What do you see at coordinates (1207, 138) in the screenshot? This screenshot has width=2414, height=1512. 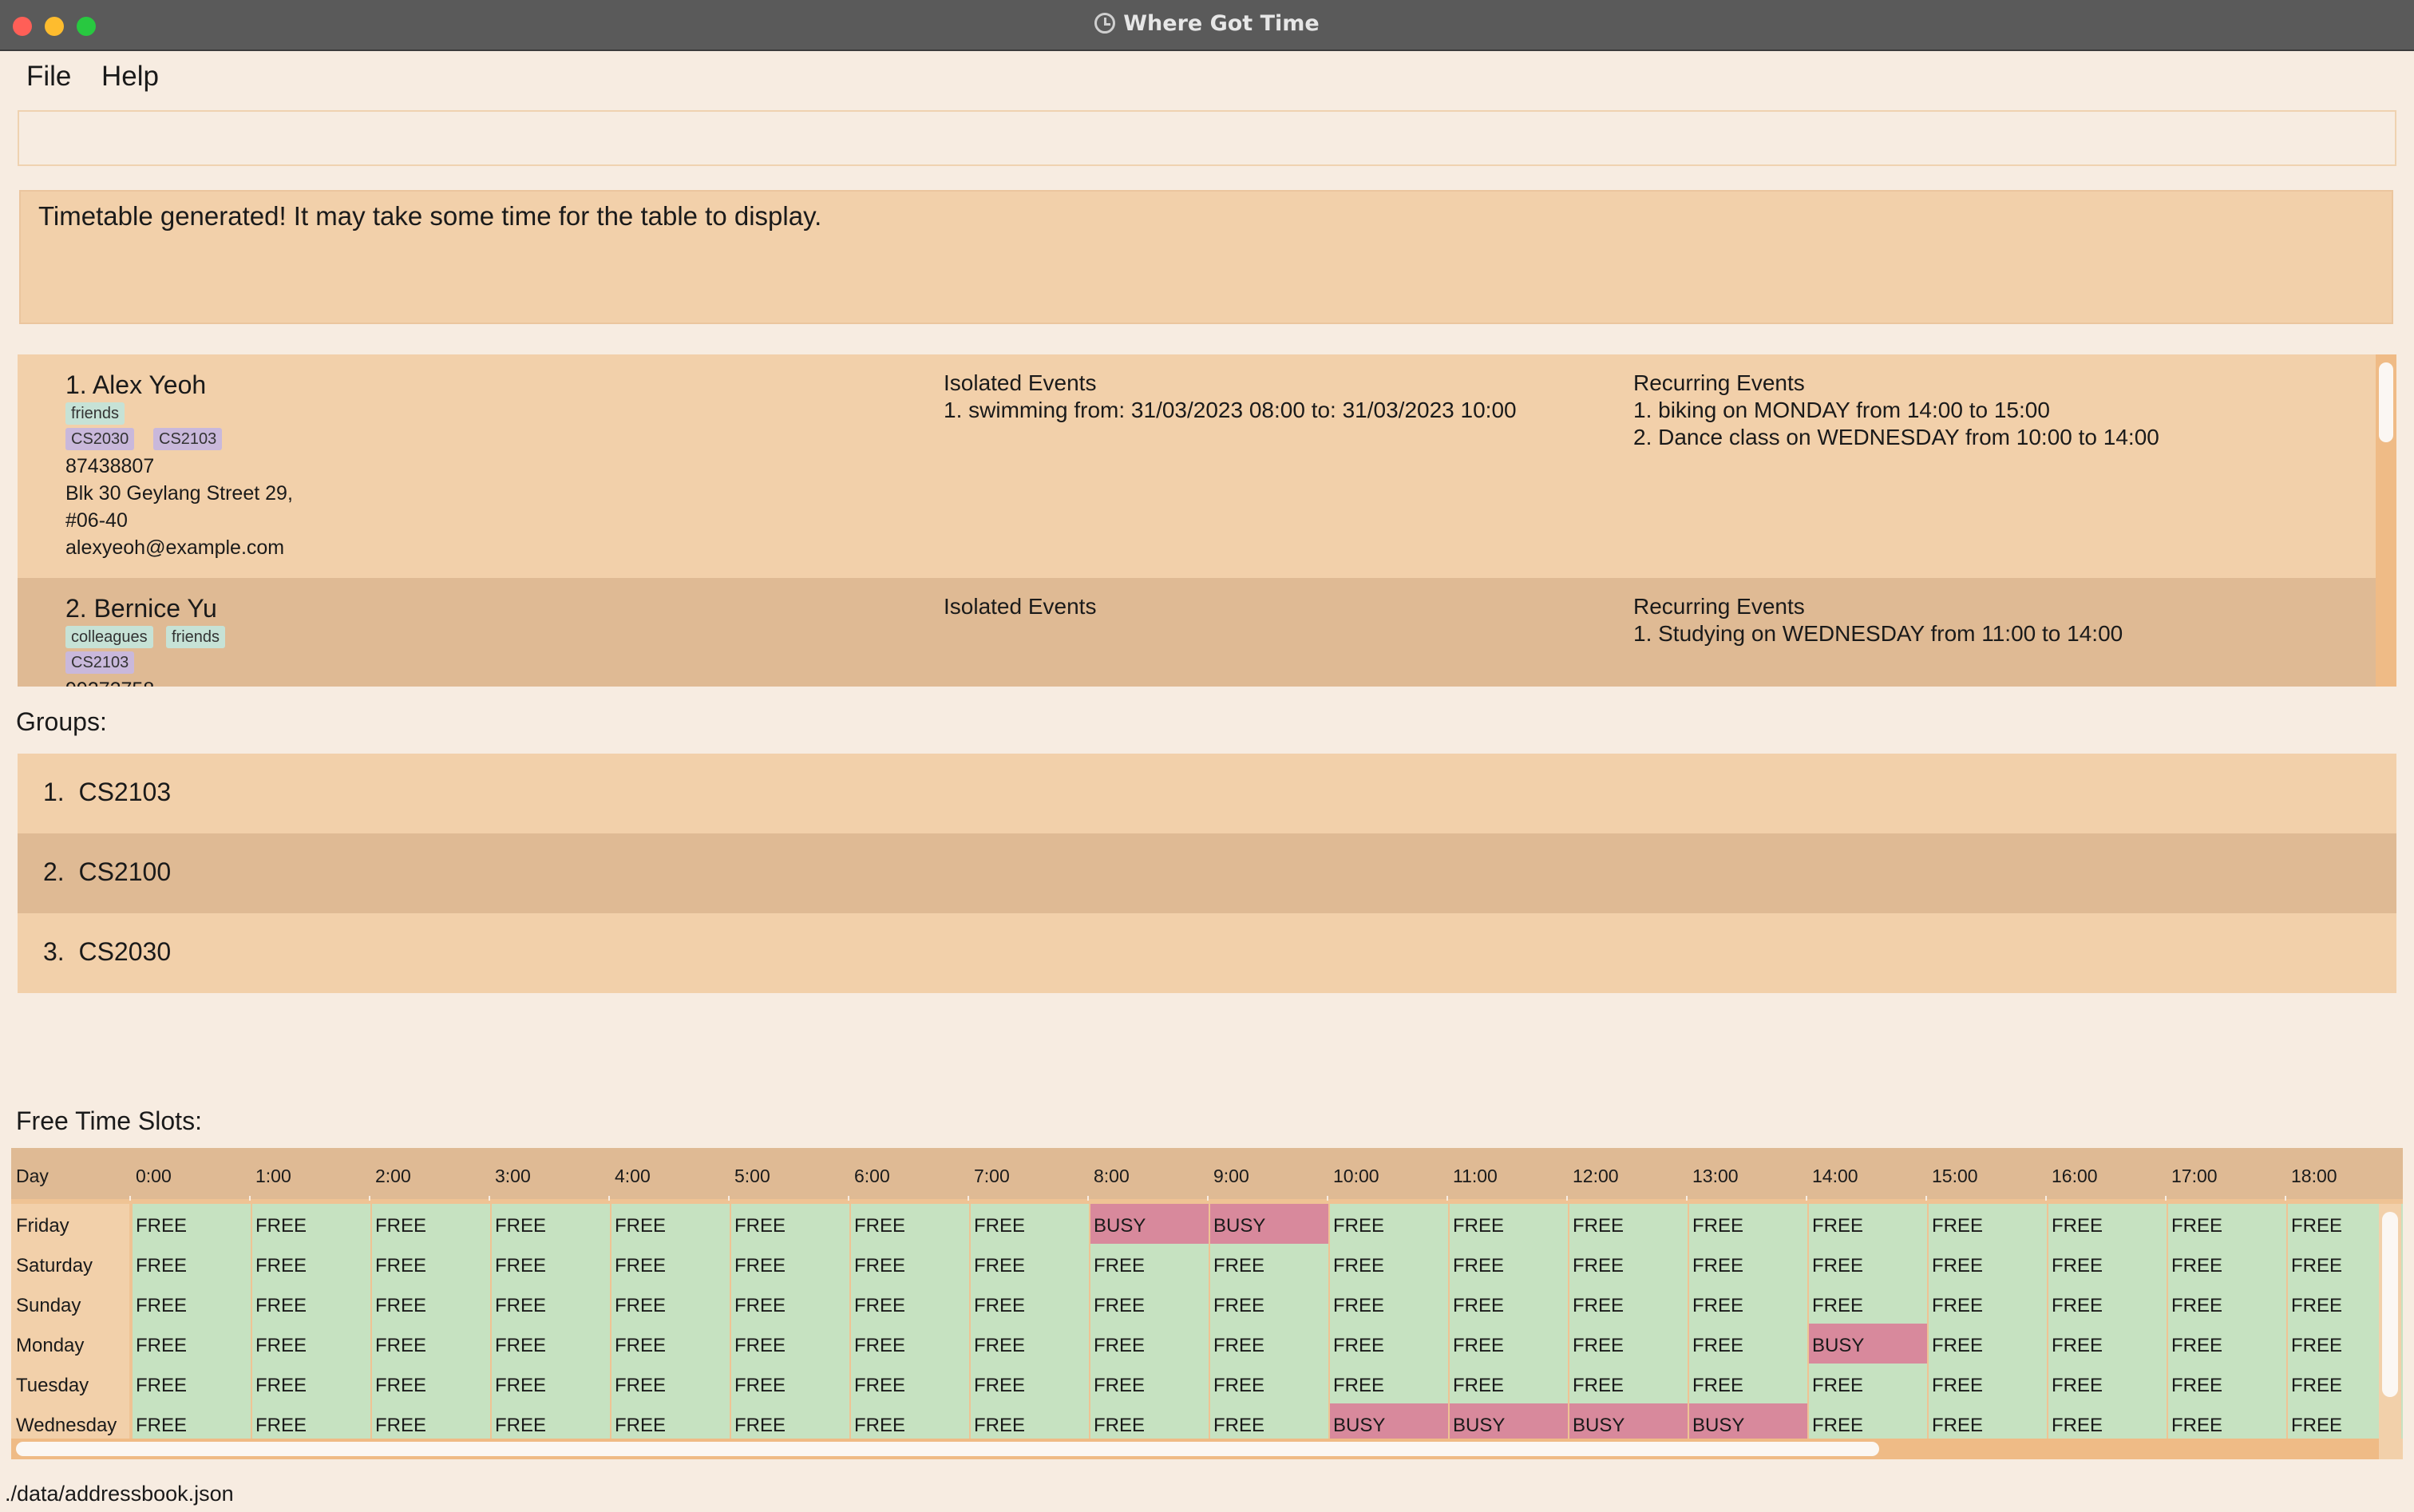 I see `command-input` at bounding box center [1207, 138].